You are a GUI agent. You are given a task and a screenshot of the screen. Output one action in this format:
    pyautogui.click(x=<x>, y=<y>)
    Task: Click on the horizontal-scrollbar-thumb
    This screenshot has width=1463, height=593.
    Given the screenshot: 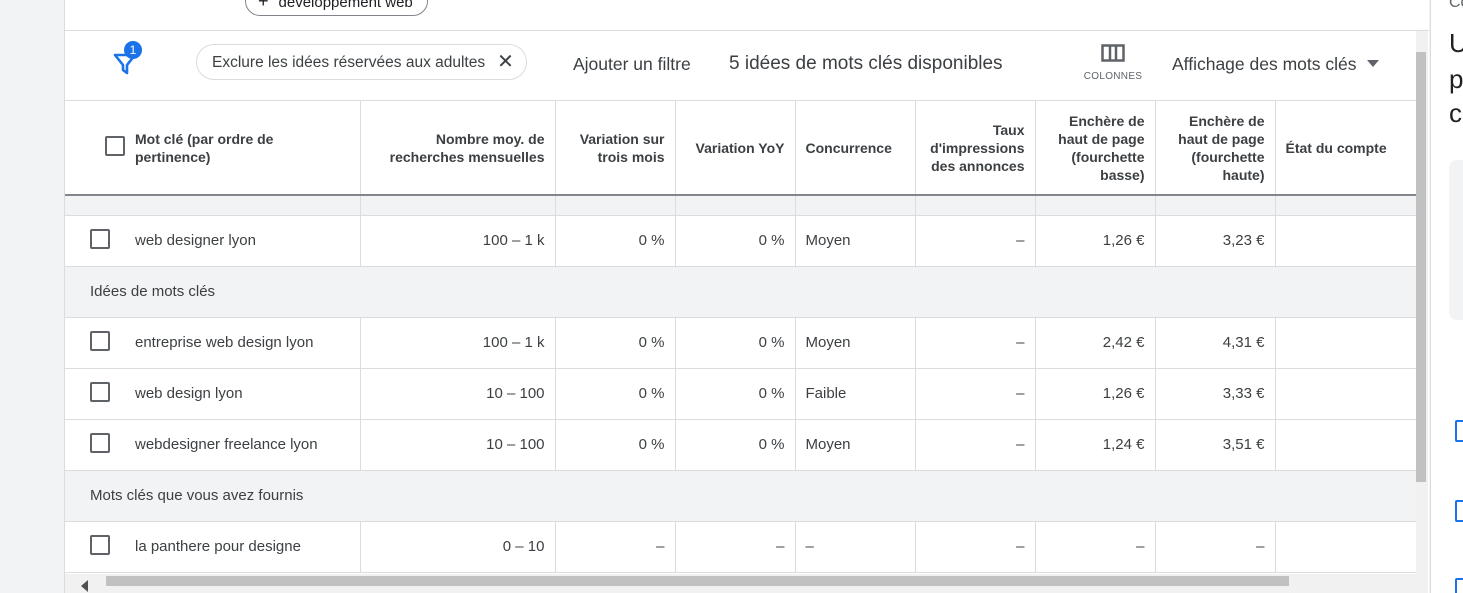 What is the action you would take?
    pyautogui.click(x=697, y=581)
    